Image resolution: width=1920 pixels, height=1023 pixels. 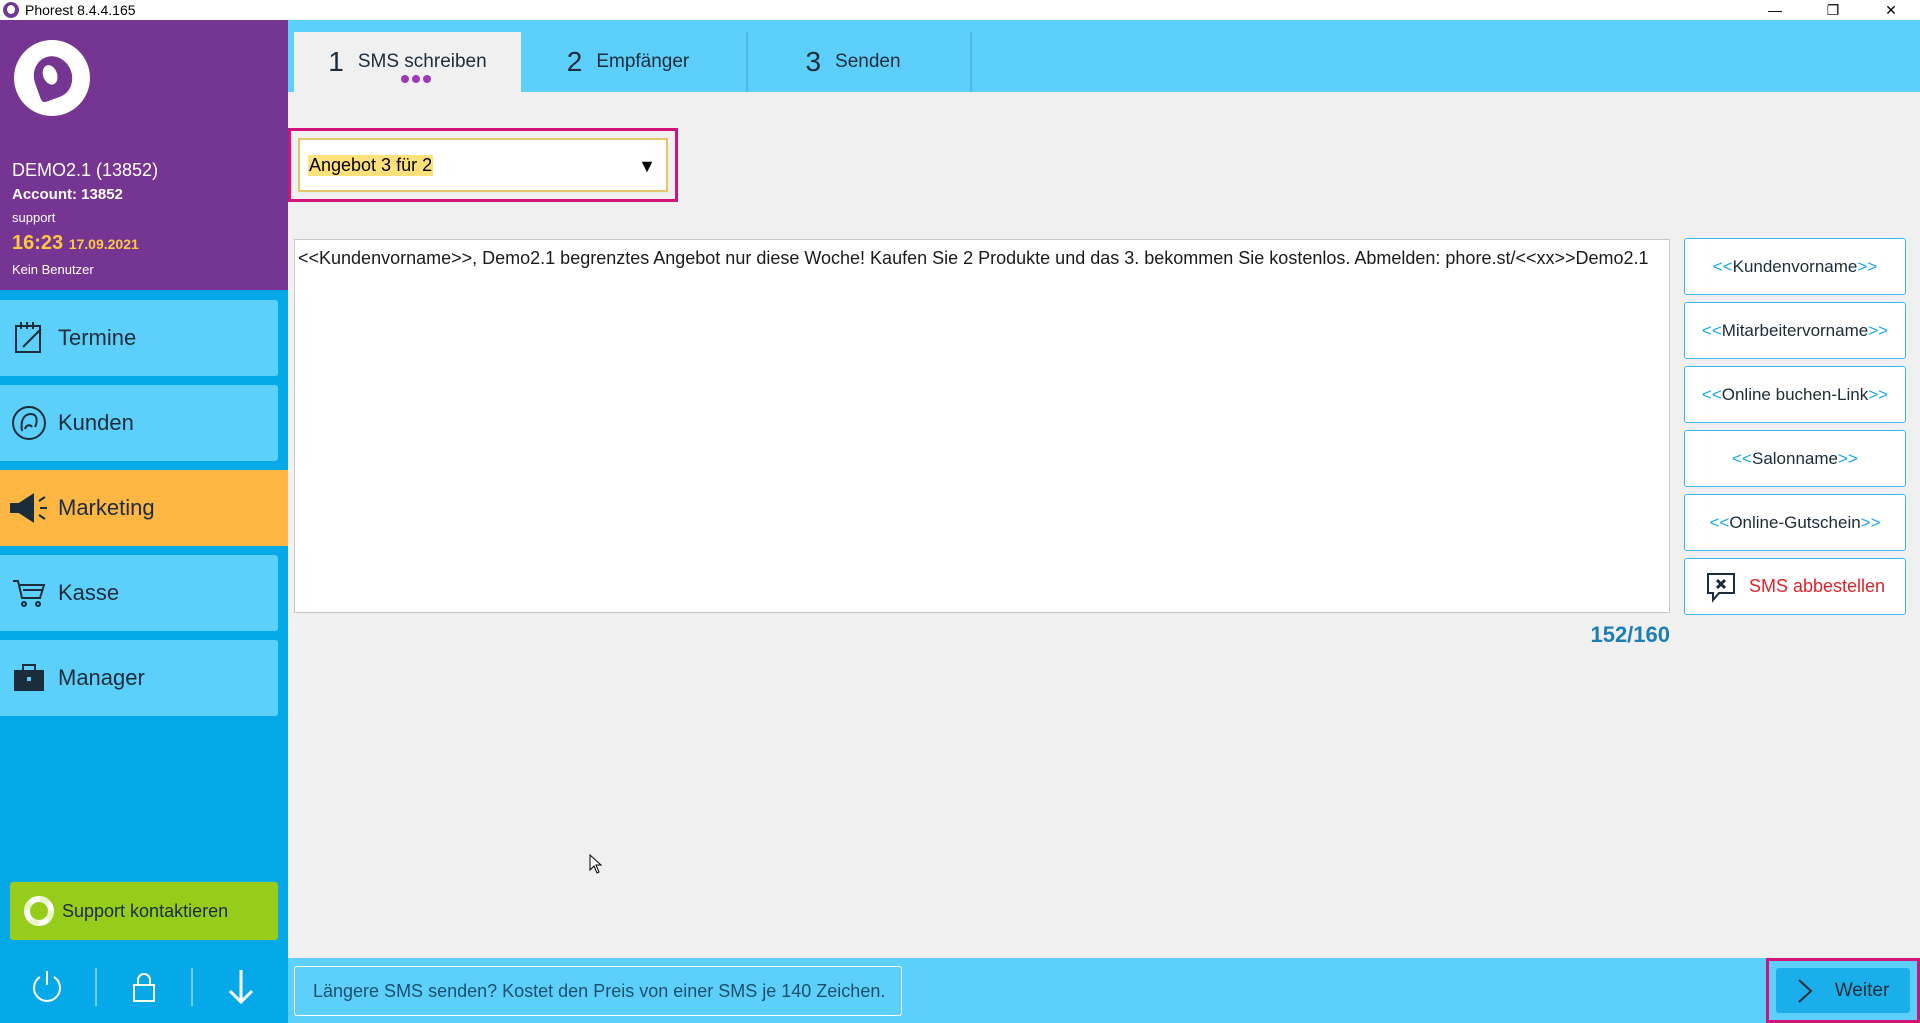 I want to click on power-button, so click(x=47, y=986).